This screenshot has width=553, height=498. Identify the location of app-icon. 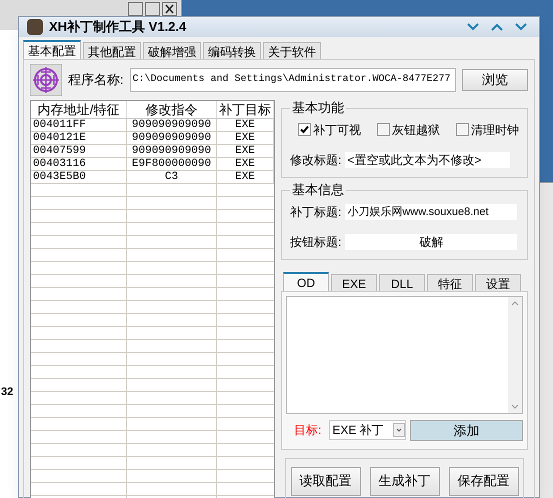
(35, 26).